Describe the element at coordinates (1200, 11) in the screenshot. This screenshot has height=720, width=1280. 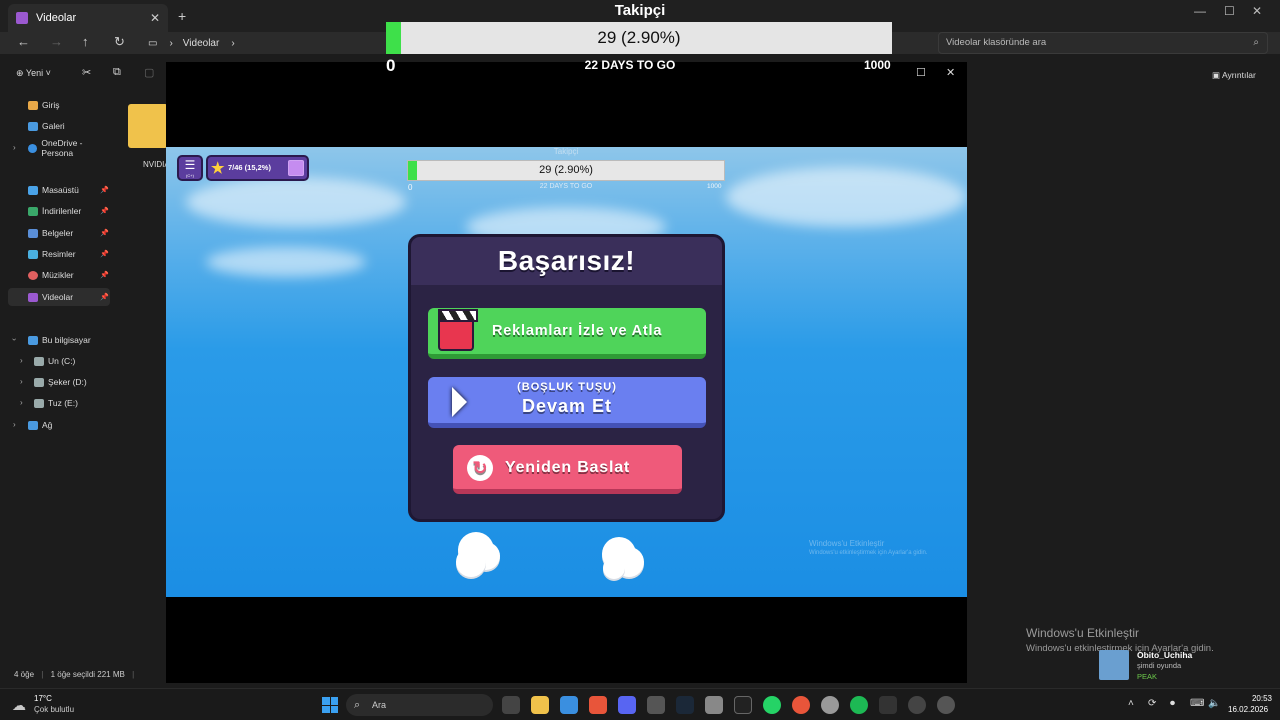
I see `minimize-icon: —` at that location.